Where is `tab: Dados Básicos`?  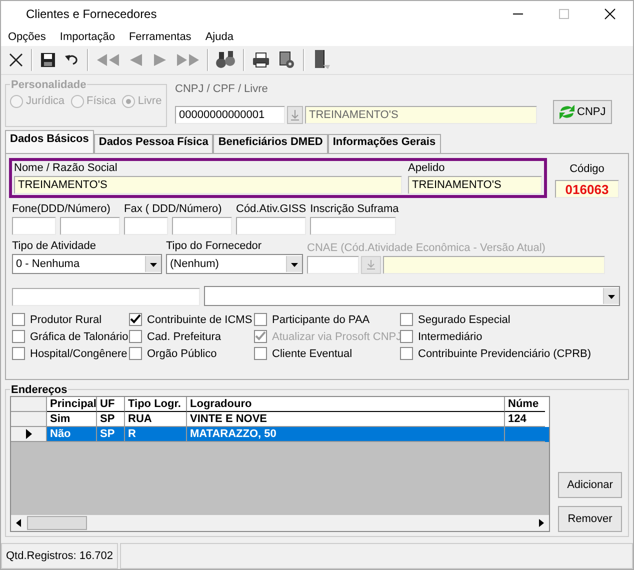 tab: Dados Básicos is located at coordinates (49, 142).